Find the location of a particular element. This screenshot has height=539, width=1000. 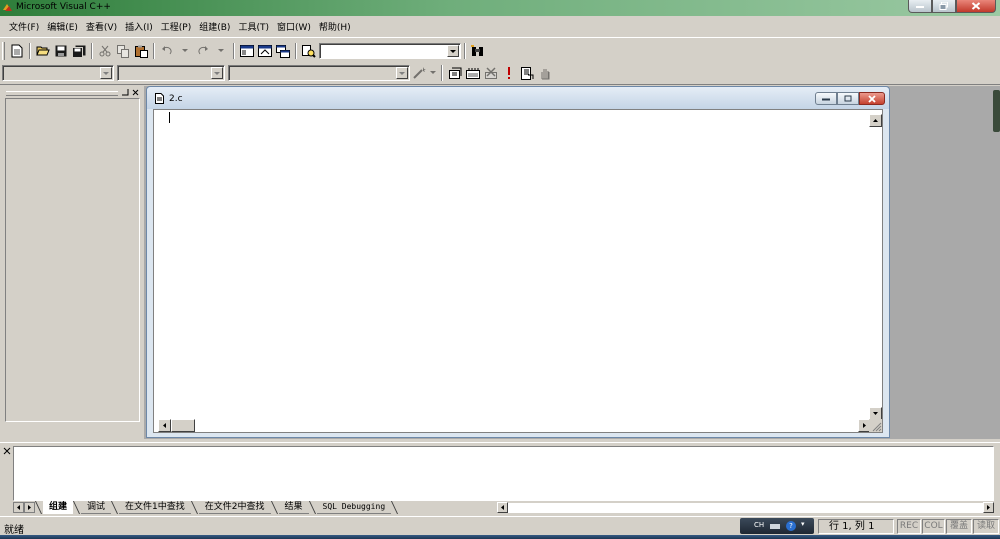

output-text-area is located at coordinates (503, 473).